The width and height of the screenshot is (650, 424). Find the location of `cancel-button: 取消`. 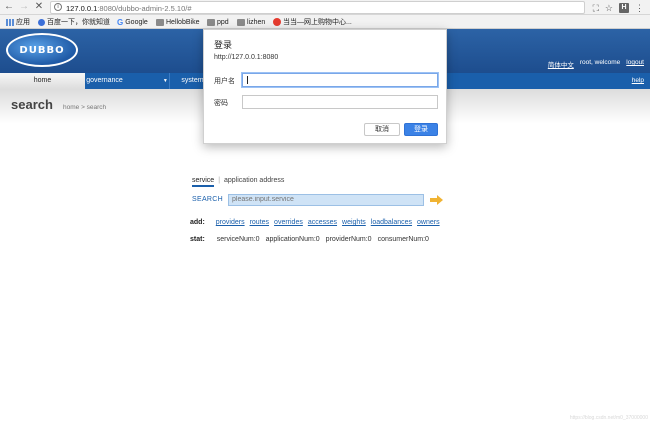

cancel-button: 取消 is located at coordinates (382, 129).